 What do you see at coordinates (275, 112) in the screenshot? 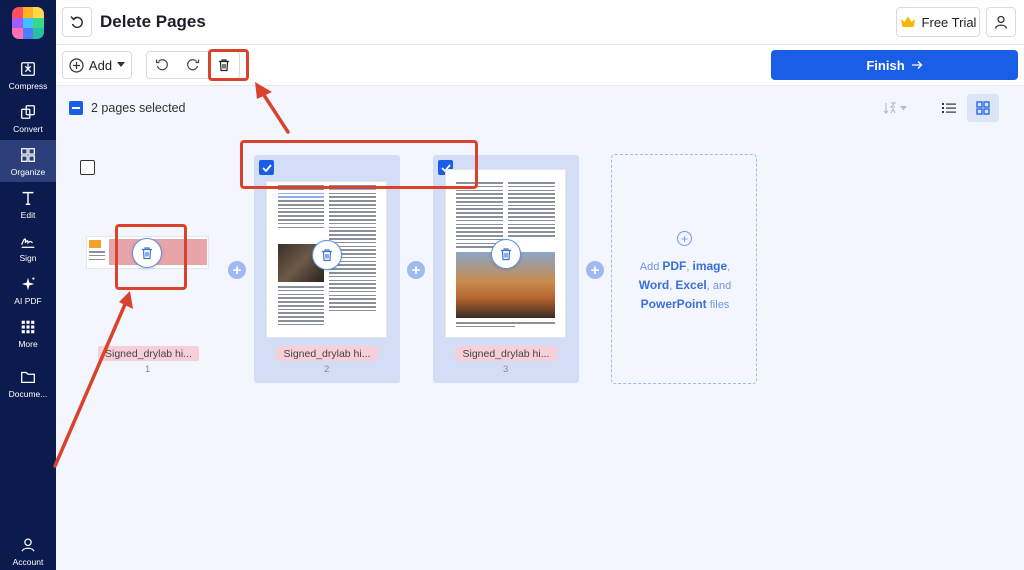
I see `annotation-arrow-to-toolbar` at bounding box center [275, 112].